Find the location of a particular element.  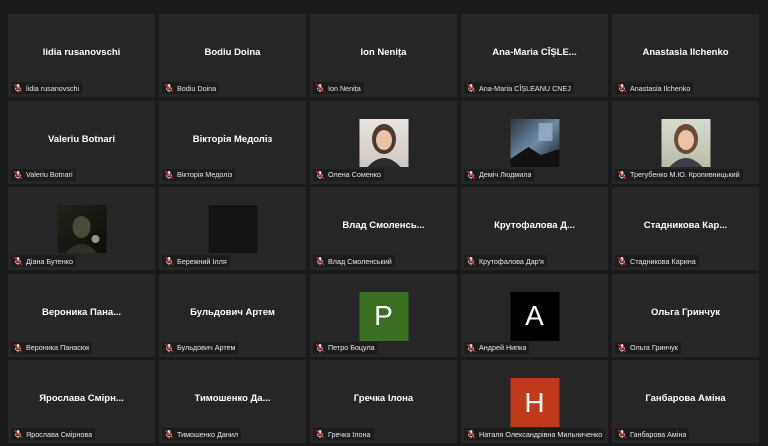

participant-display-name: Гречка Ілона is located at coordinates (383, 398).